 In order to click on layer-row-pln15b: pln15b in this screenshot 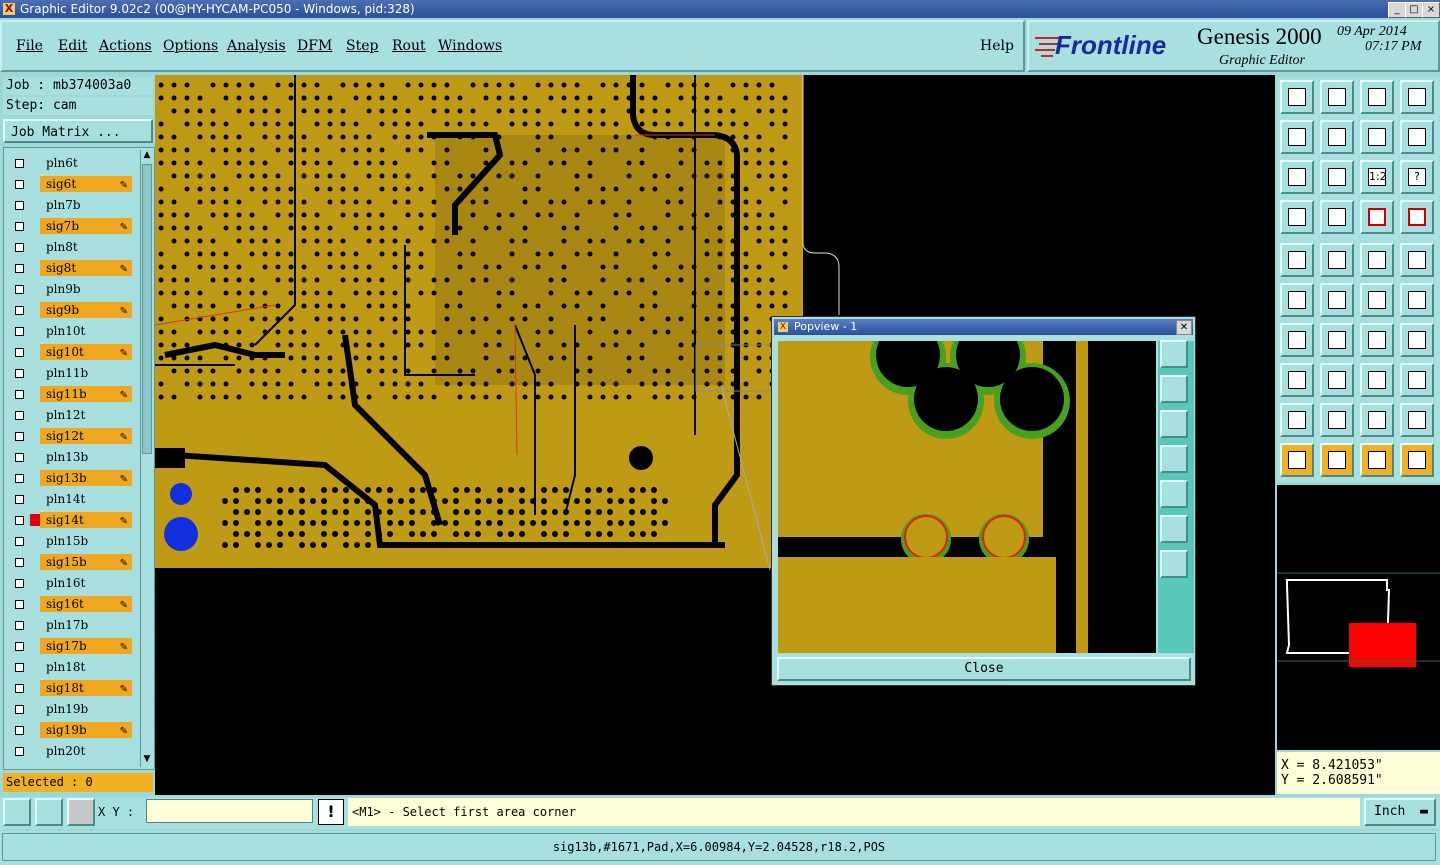, I will do `click(71, 541)`.